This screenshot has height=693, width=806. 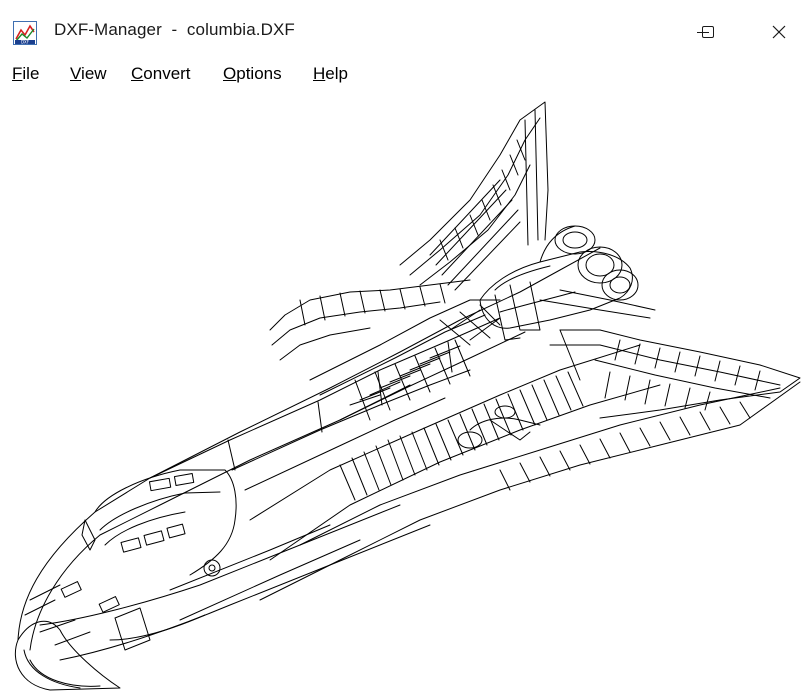 I want to click on fuselage-ribs, so click(x=461, y=436).